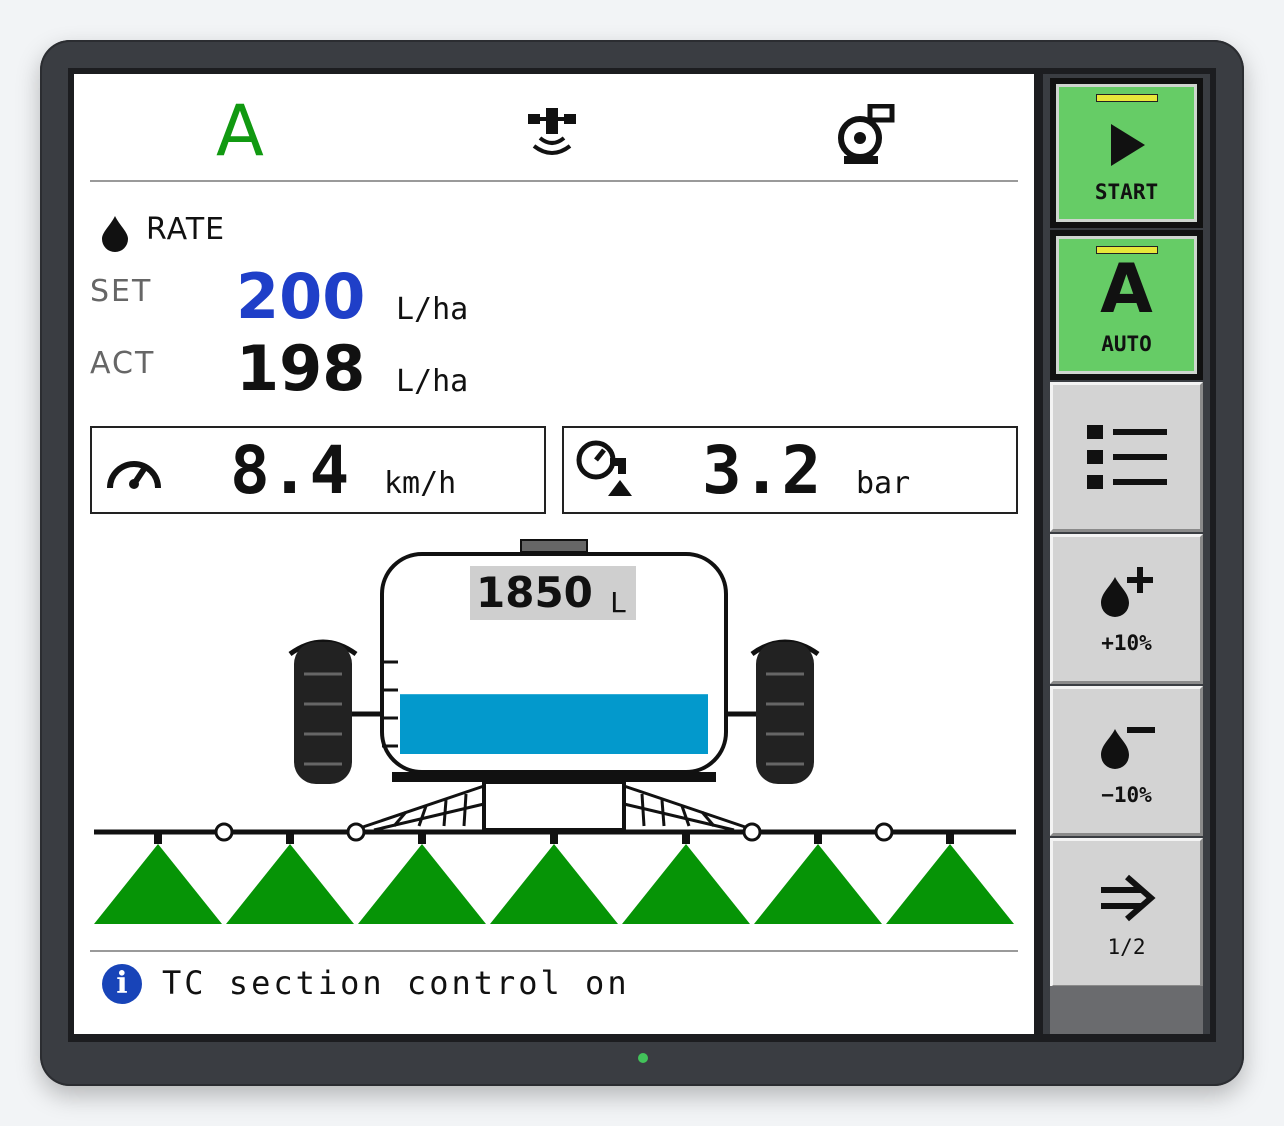  Describe the element at coordinates (762, 470) in the screenshot. I see `pressure-value: 3.2` at that location.